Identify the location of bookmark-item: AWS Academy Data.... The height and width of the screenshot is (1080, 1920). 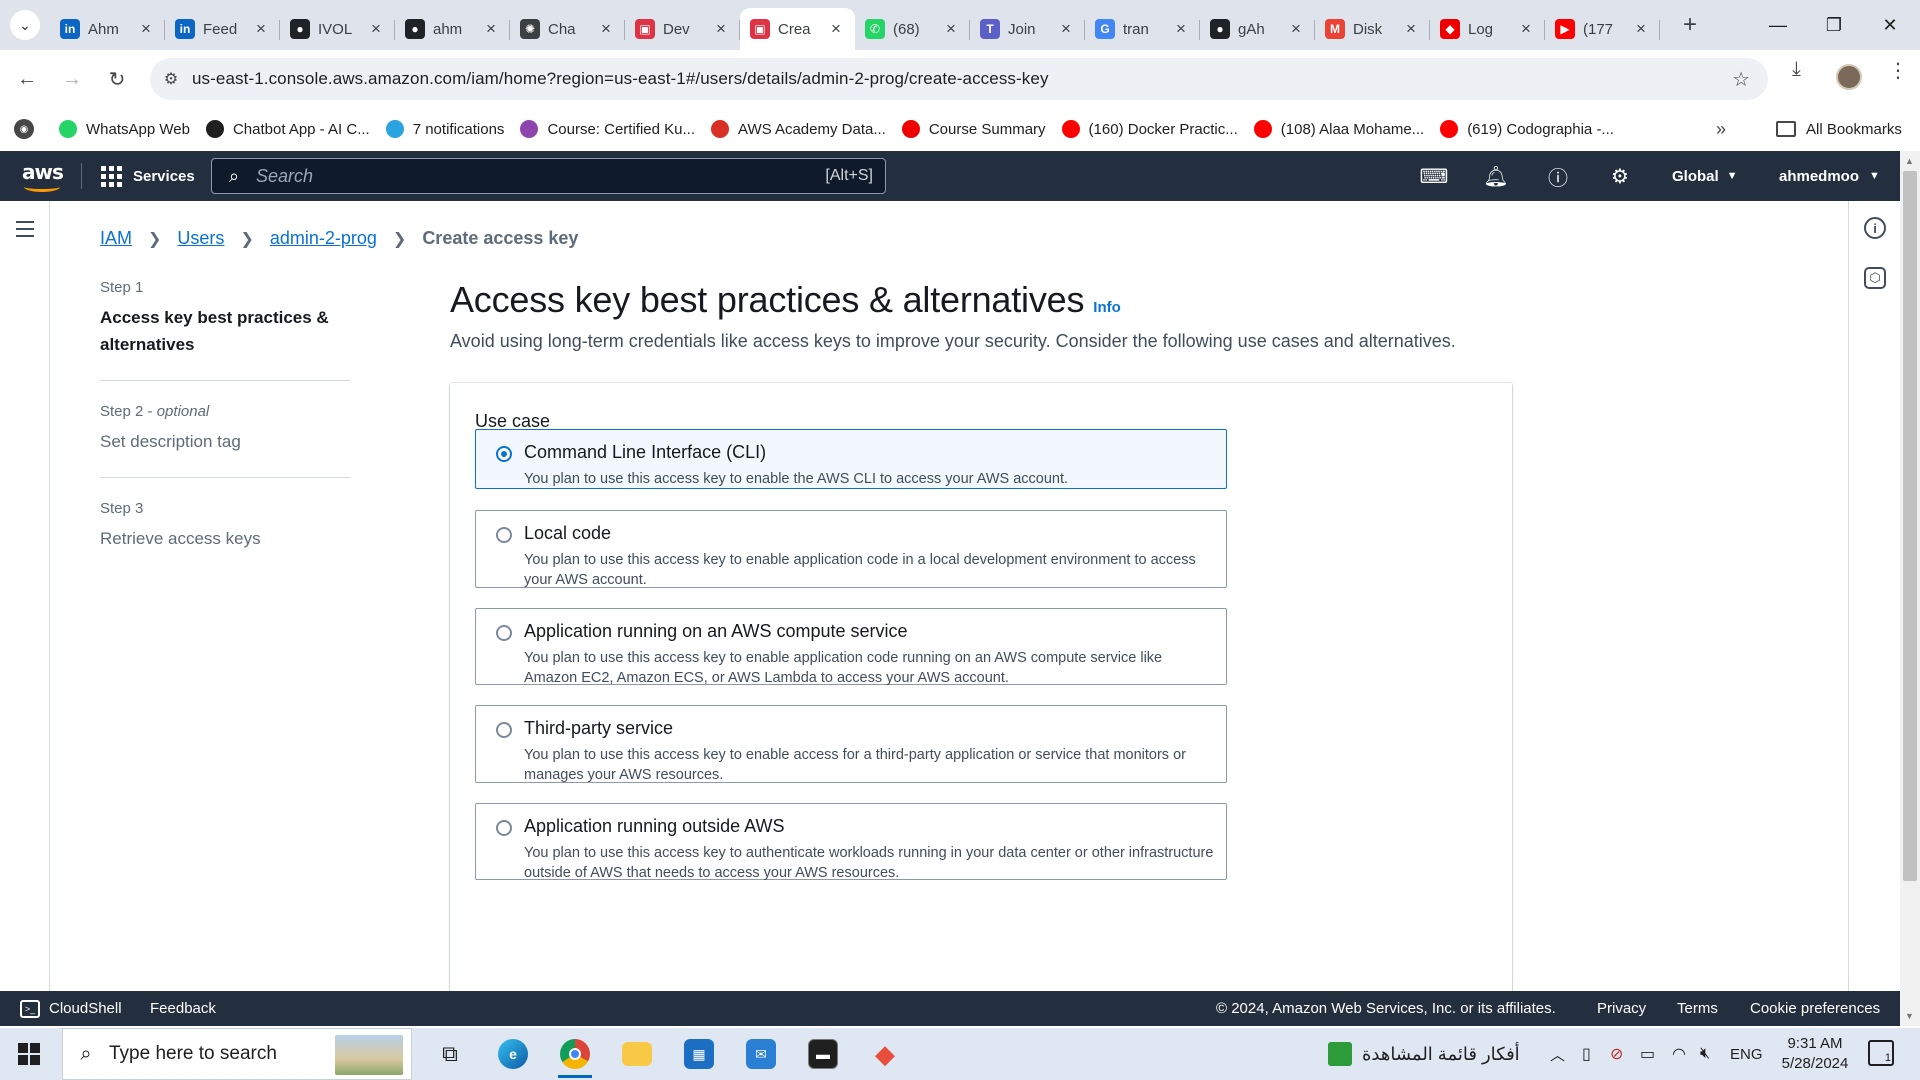
(798, 129).